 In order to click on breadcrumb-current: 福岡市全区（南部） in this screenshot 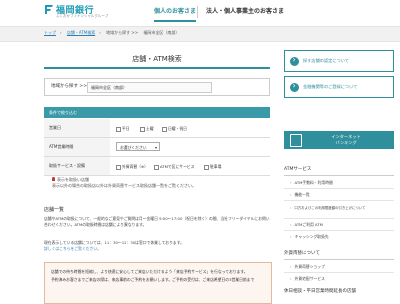, I will do `click(161, 32)`.